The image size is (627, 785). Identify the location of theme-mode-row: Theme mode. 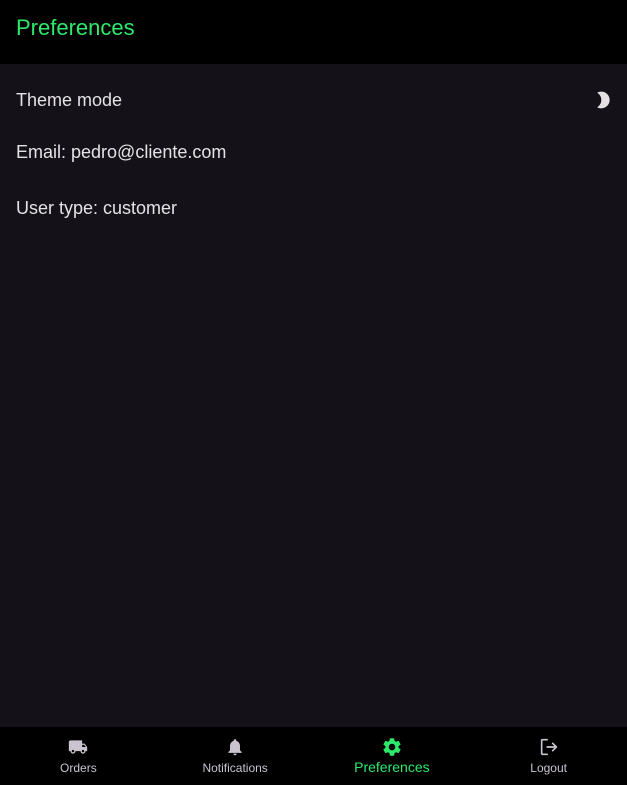
(313, 100).